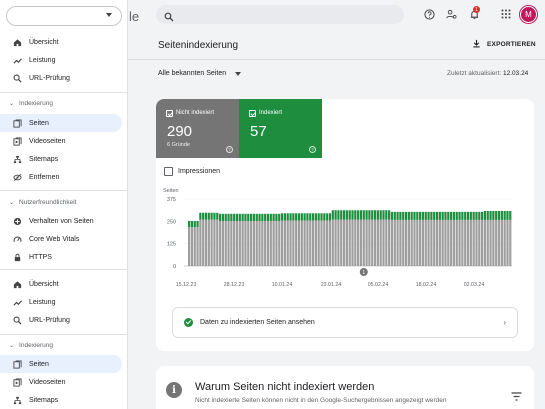 Image resolution: width=545 pixels, height=409 pixels. What do you see at coordinates (168, 171) in the screenshot?
I see `checkbox-unchecked-icon` at bounding box center [168, 171].